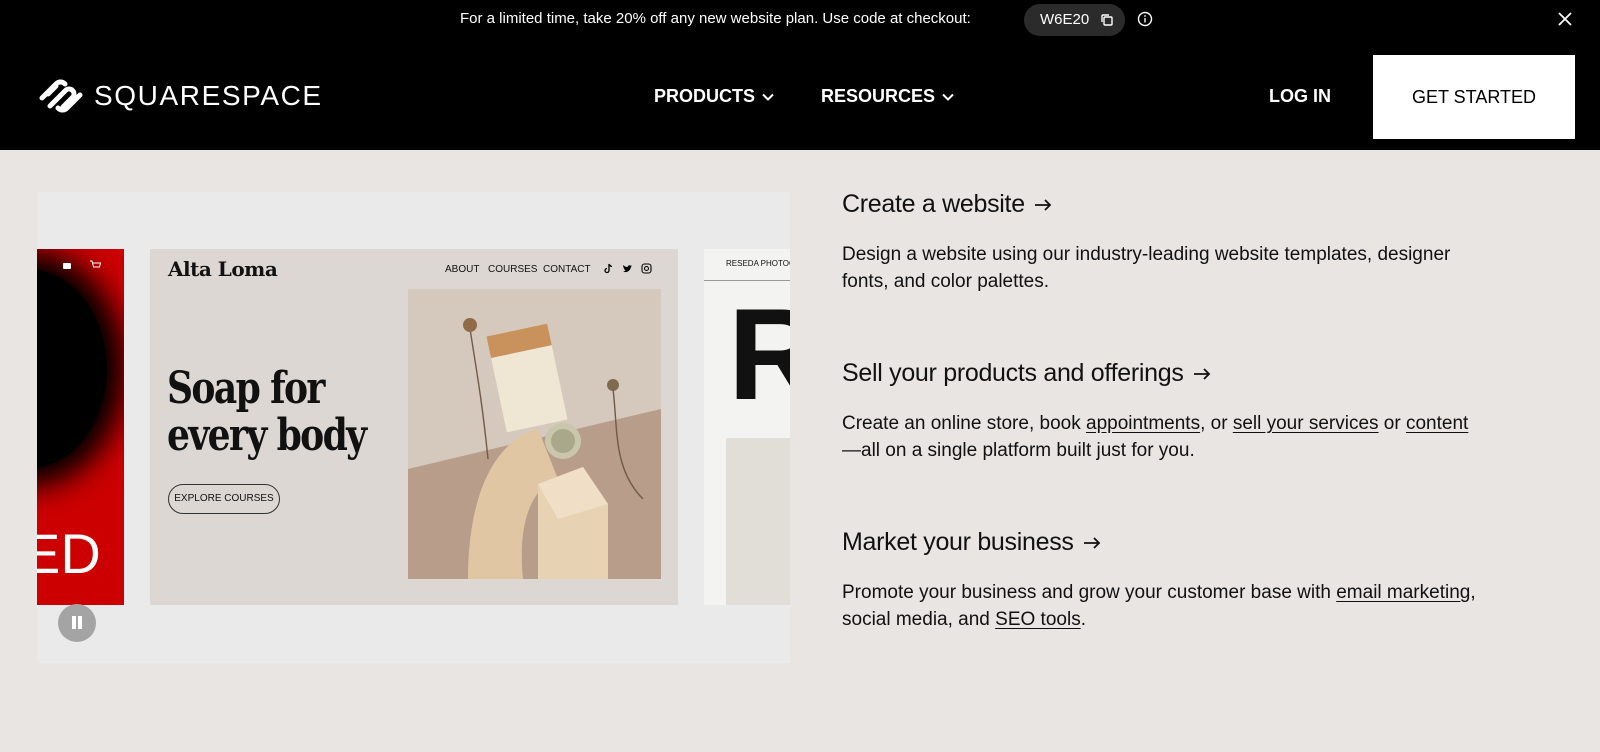 This screenshot has height=752, width=1600. I want to click on pause-button, so click(77, 623).